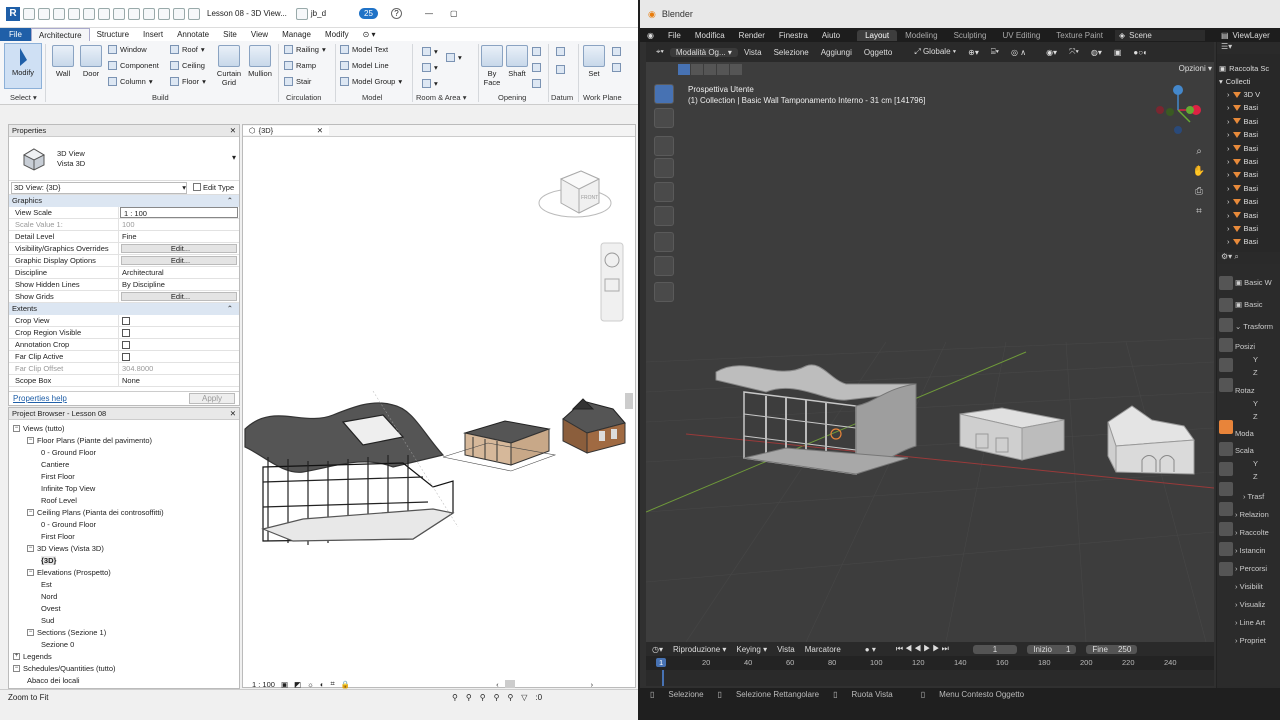 This screenshot has height=720, width=1280. I want to click on outliner-item: › 3D V, so click(1243, 94).